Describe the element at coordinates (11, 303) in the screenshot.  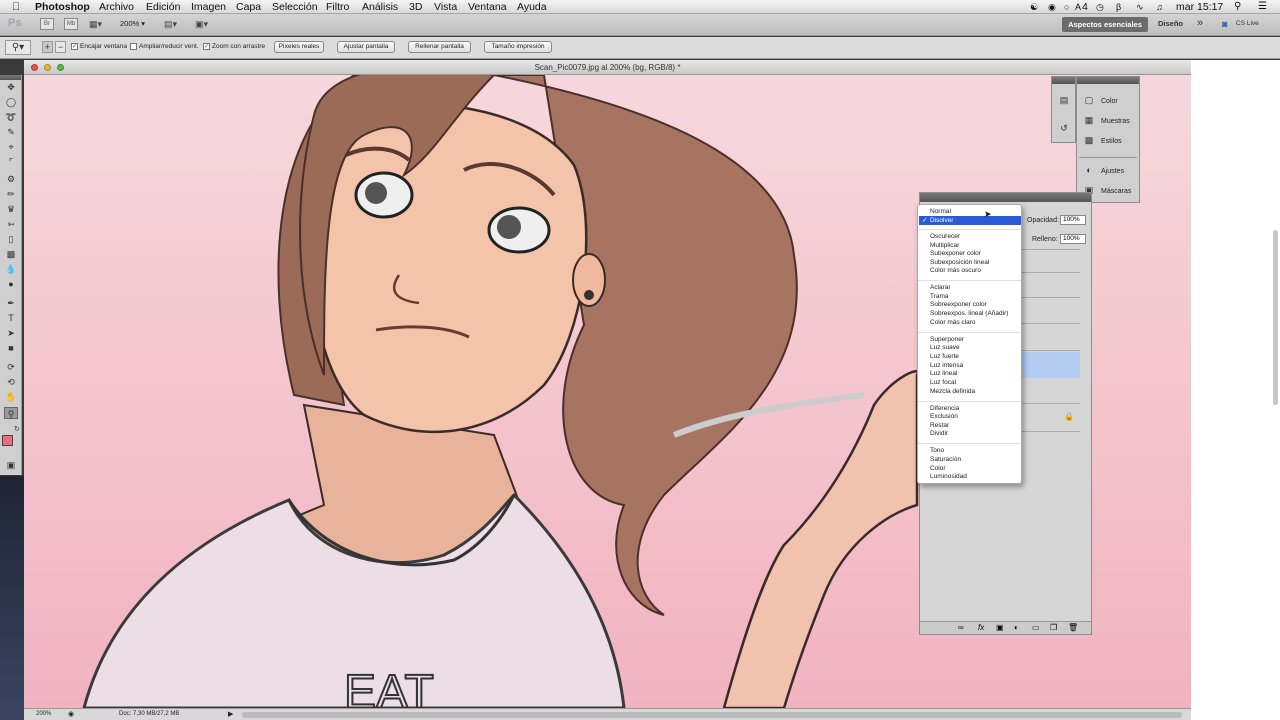
I see `pen-tool-icon: ✒` at that location.